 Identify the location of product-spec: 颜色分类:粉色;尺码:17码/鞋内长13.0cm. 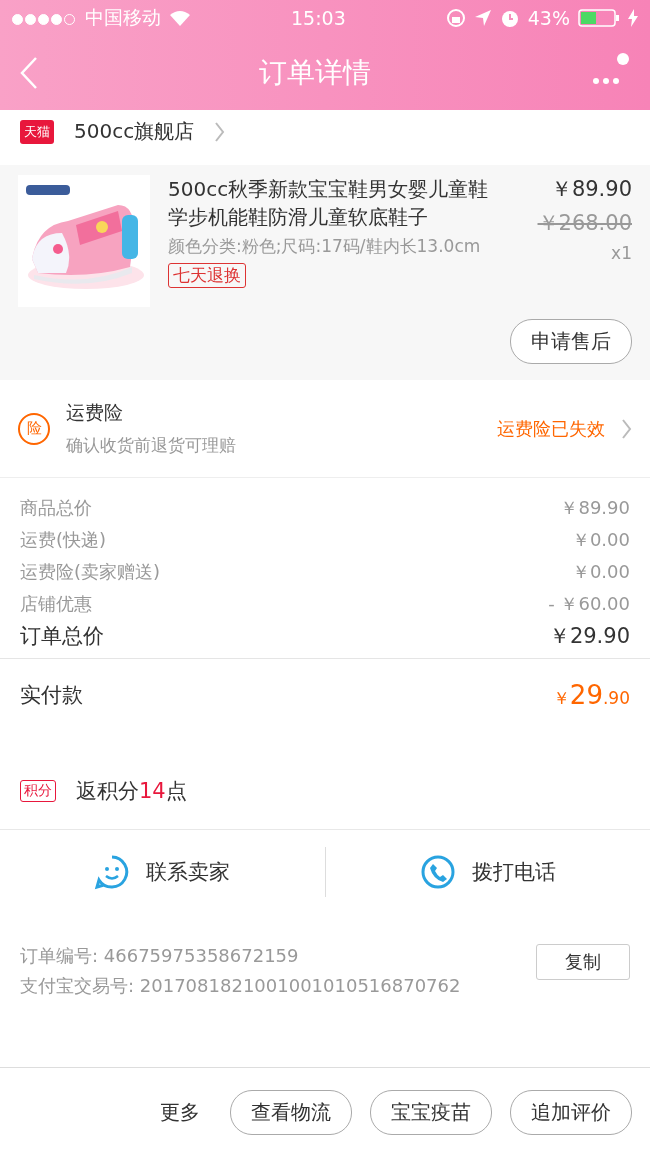
(325, 246).